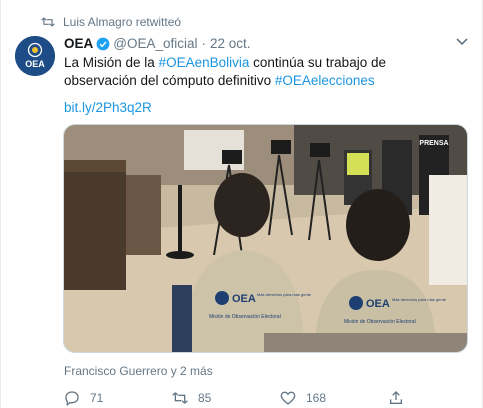  I want to click on avatar-text: OEA, so click(35, 64).